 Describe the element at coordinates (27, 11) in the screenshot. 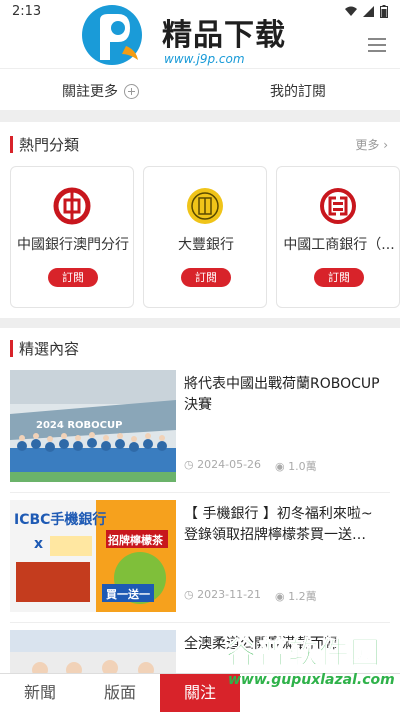

I see `status-time: 2:13` at that location.